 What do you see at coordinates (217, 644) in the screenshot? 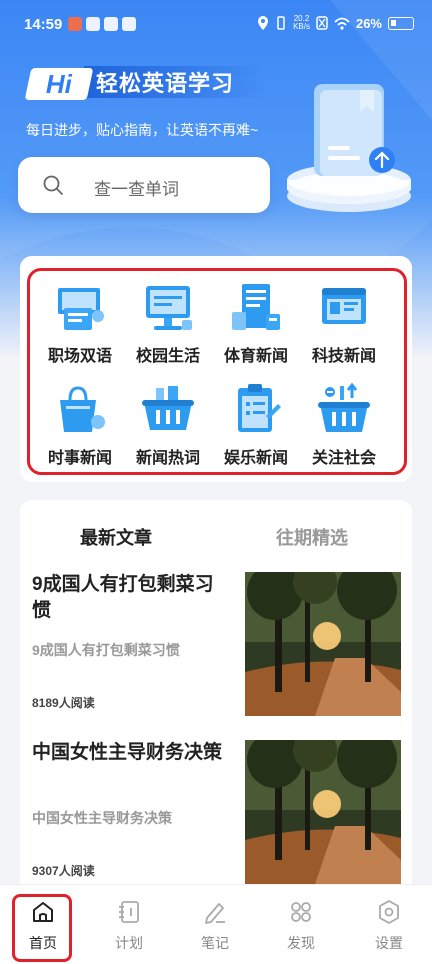
I see `article-item: 9成国人有打包剩菜习惯 9成国人有打包剩菜习惯 8189人阅读` at bounding box center [217, 644].